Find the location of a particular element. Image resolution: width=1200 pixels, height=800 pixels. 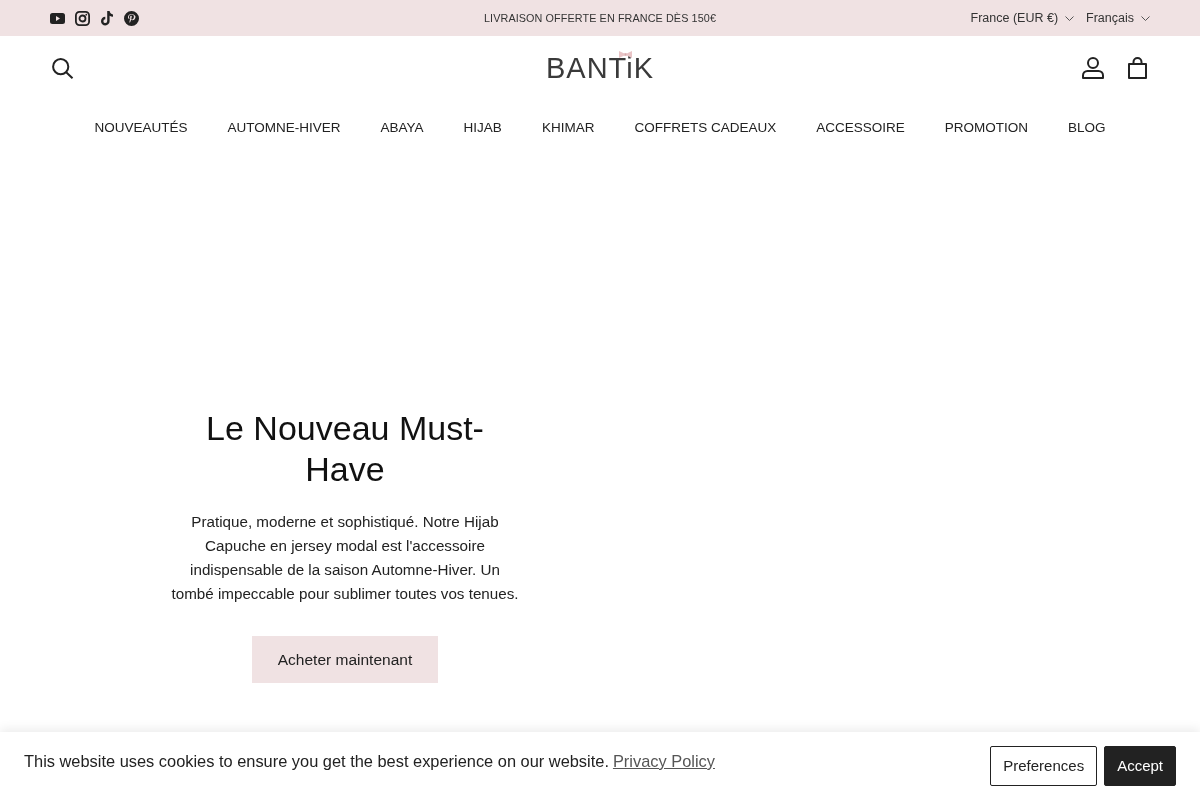

nav-link: BLOG is located at coordinates (1086, 128).